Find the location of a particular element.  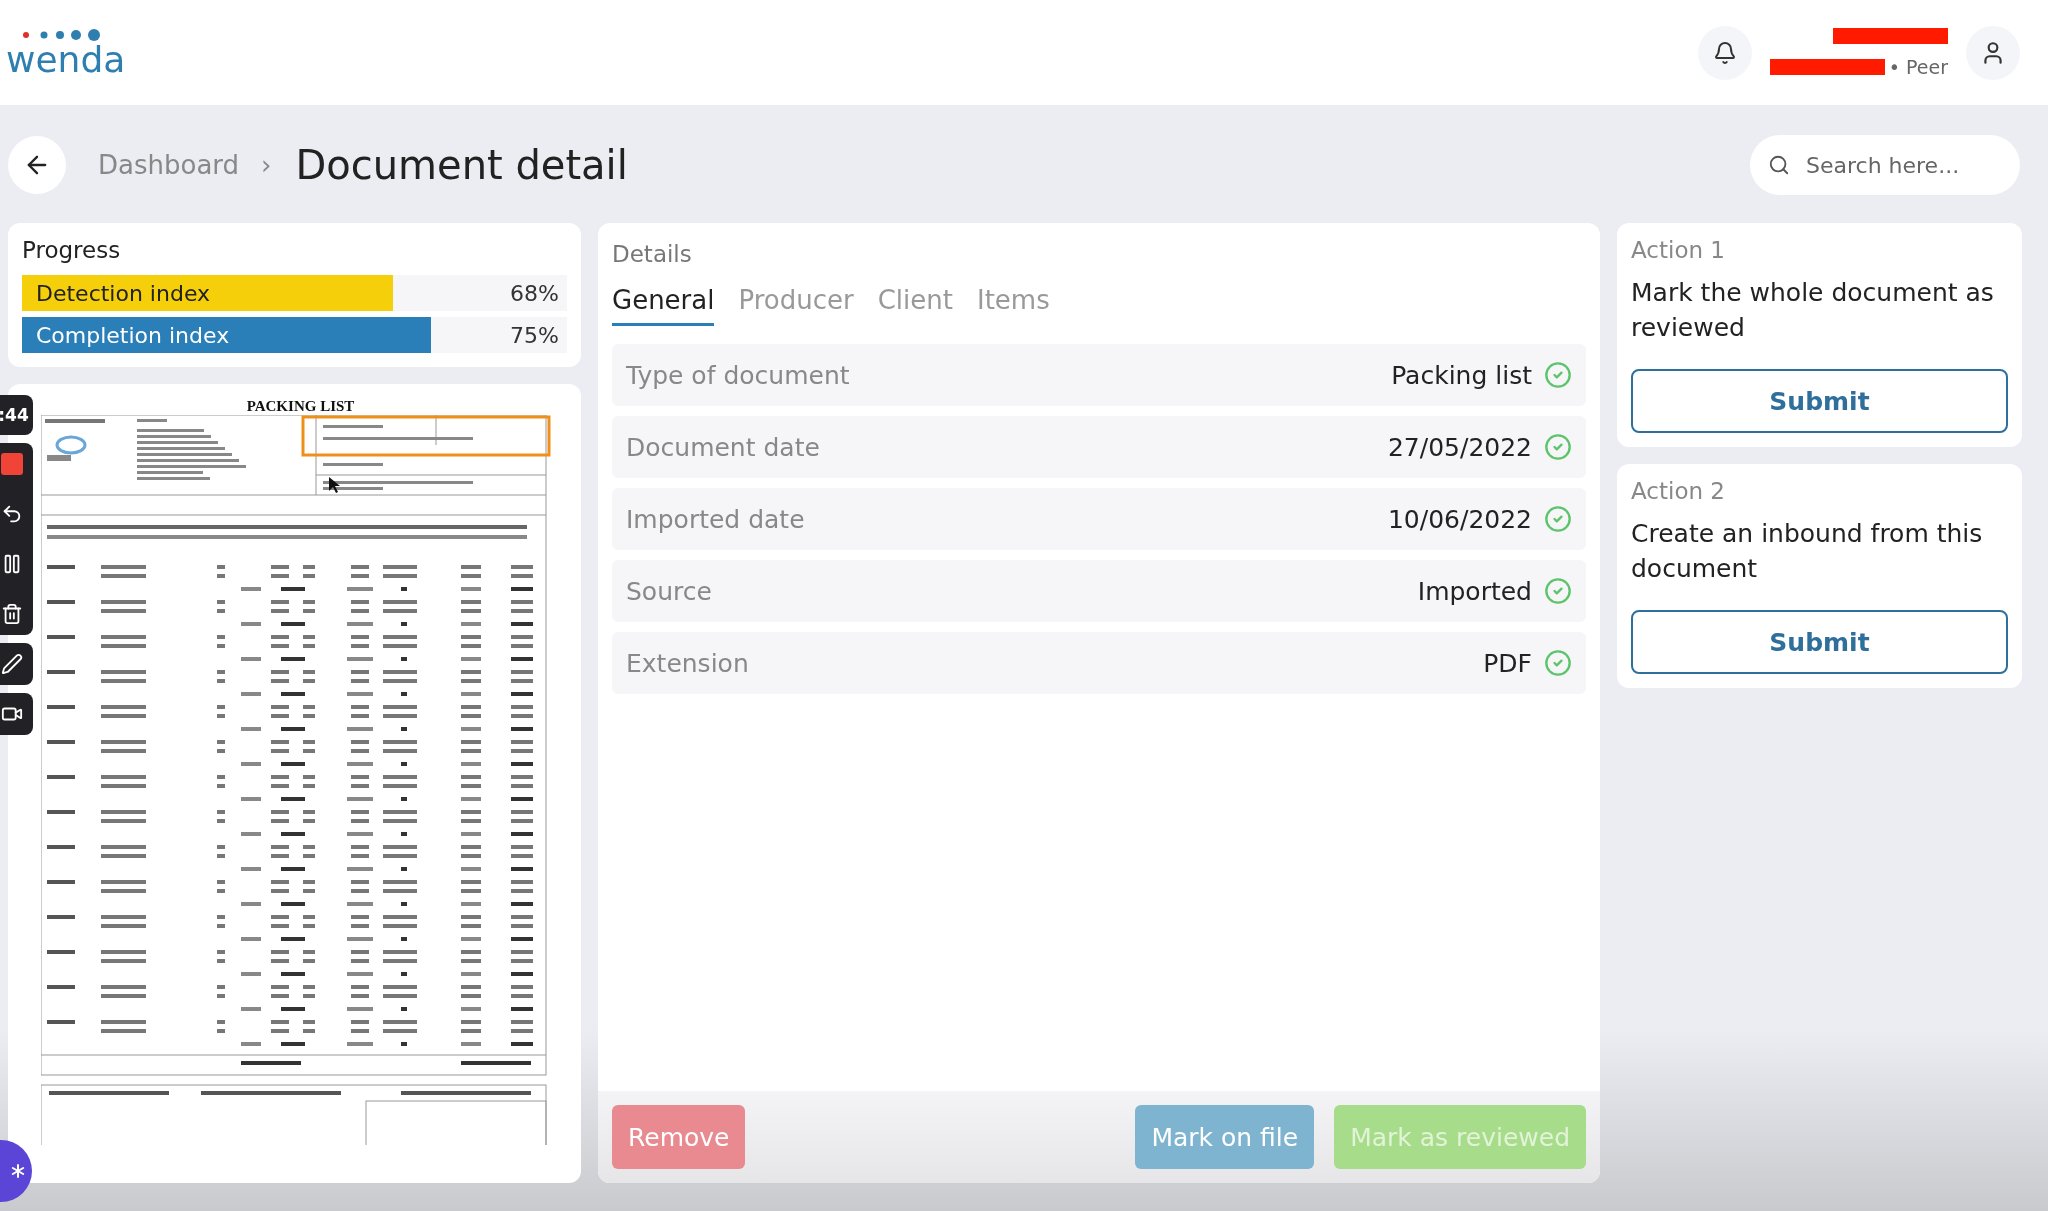

field-label: Extension is located at coordinates (687, 663).